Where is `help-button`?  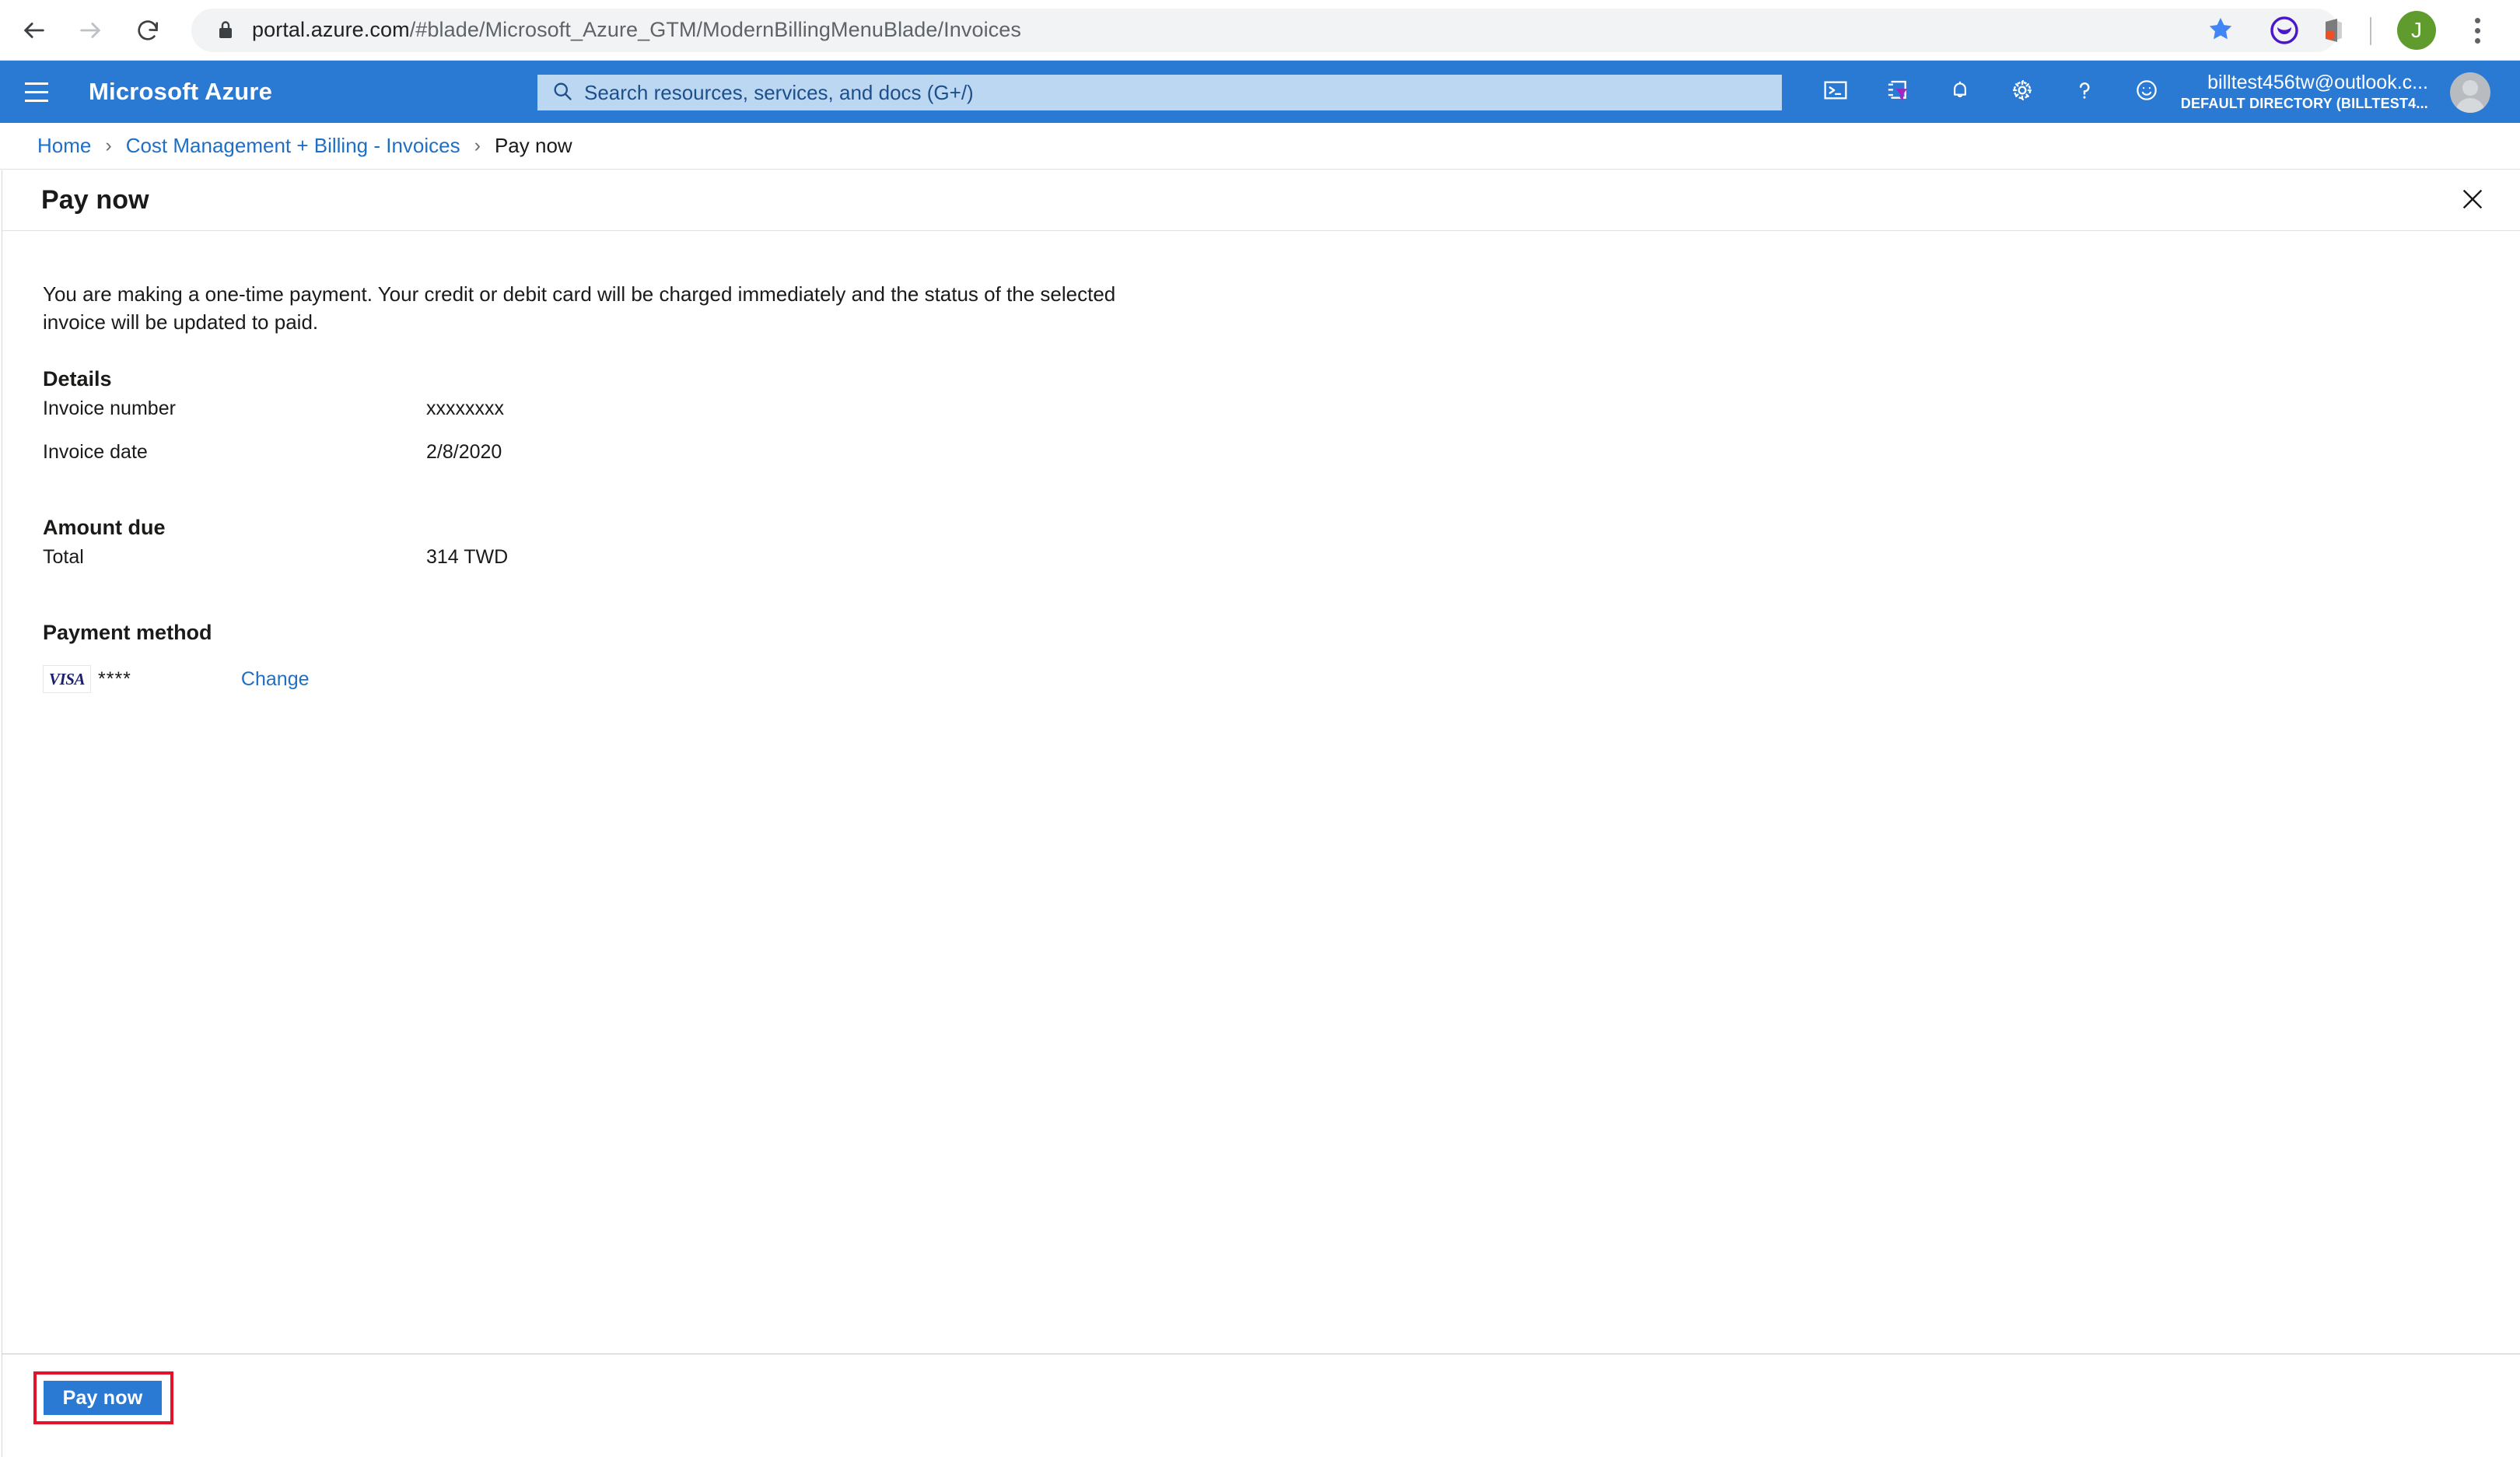 help-button is located at coordinates (2085, 92).